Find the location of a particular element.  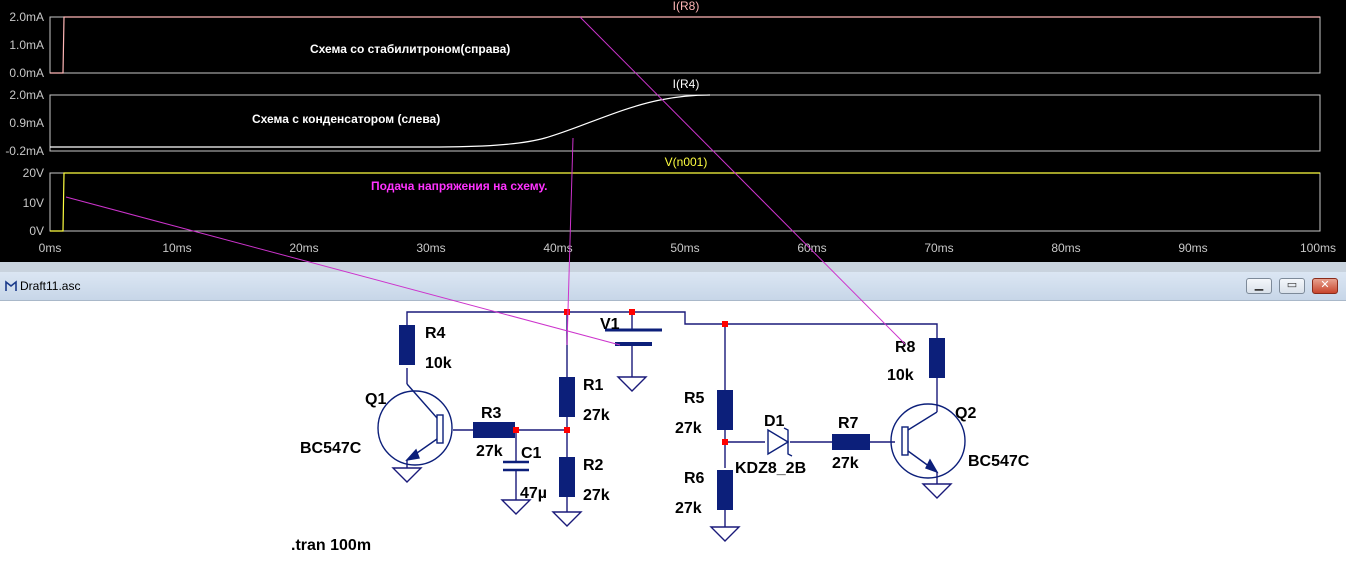

label-q2: Q2 is located at coordinates (965, 413).